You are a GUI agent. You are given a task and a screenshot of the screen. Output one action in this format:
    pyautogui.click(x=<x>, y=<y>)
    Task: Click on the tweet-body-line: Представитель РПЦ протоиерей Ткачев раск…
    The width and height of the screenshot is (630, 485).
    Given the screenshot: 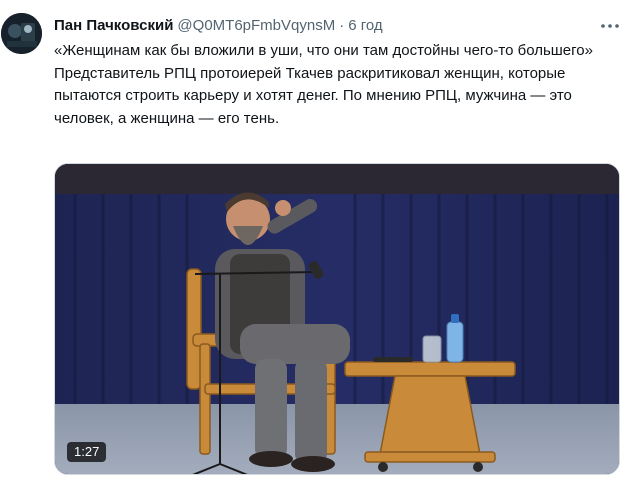 What is the action you would take?
    pyautogui.click(x=313, y=95)
    